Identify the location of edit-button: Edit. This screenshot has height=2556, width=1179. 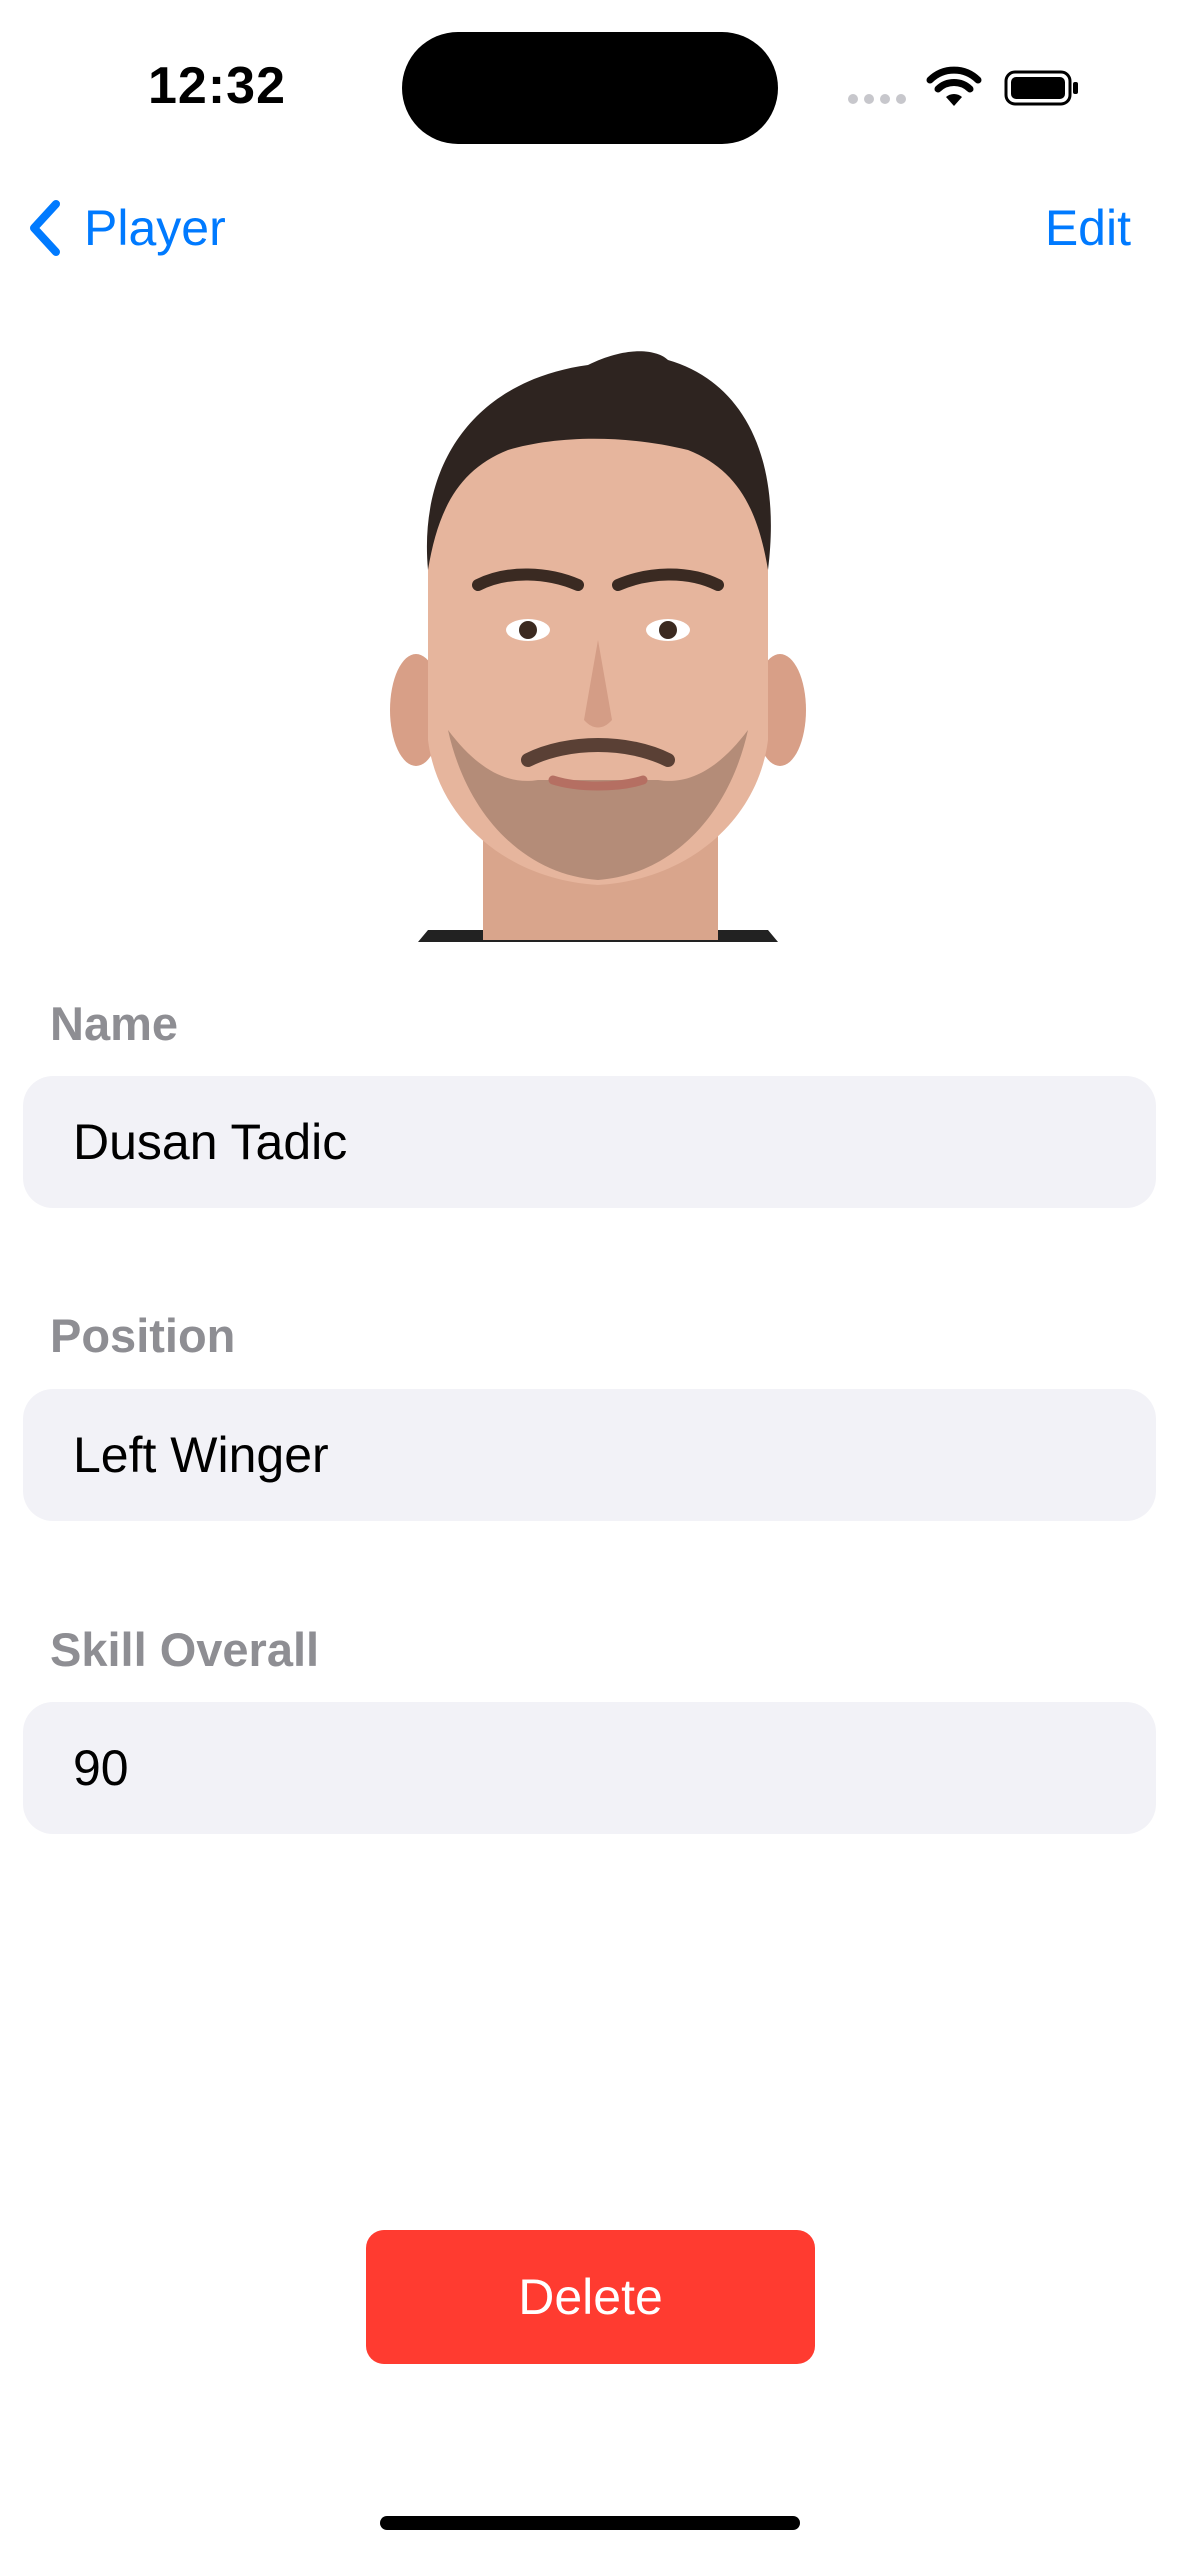
(1088, 228).